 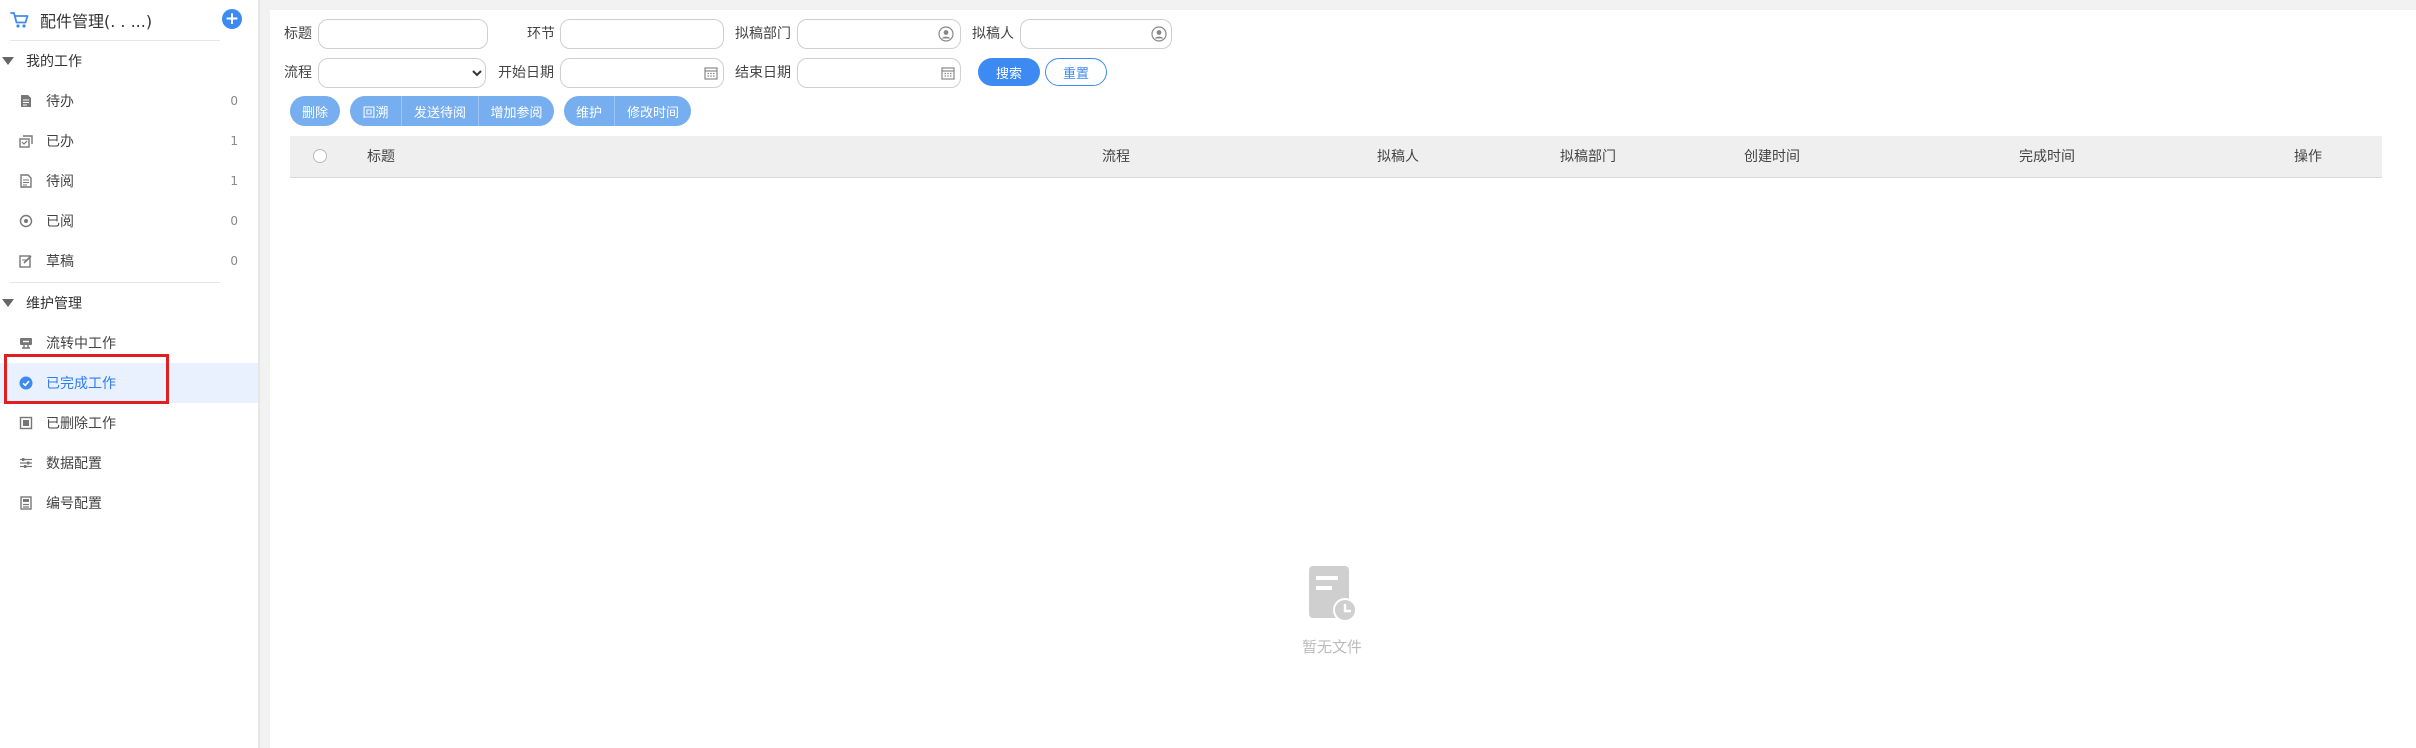 What do you see at coordinates (1096, 34) in the screenshot?
I see `drafter-input` at bounding box center [1096, 34].